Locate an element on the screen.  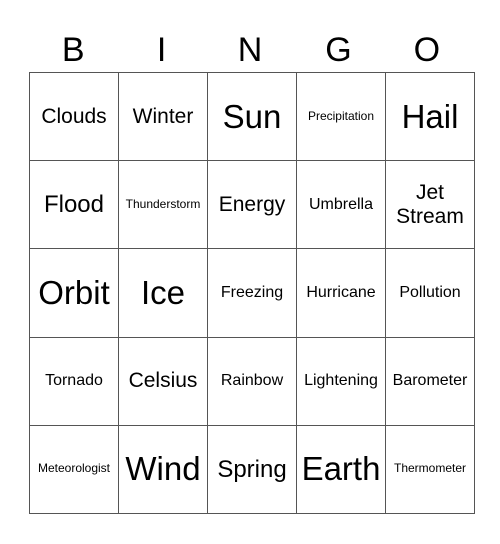
bingo-cell: Thunderstorm is located at coordinates (163, 205).